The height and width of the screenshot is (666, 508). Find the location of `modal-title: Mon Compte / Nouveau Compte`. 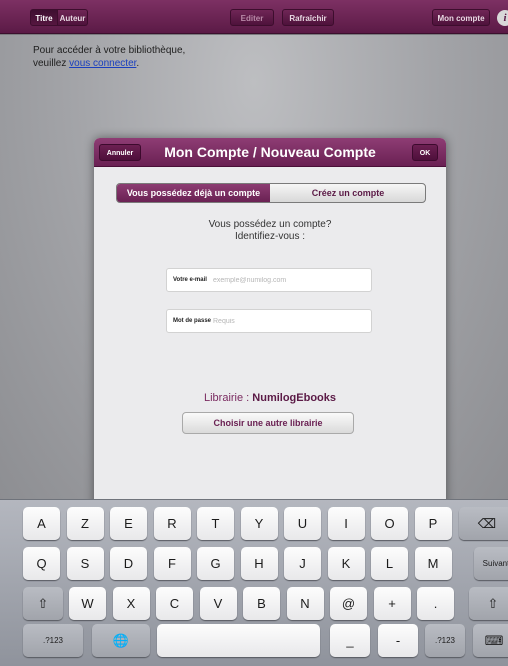

modal-title: Mon Compte / Nouveau Compte is located at coordinates (270, 152).